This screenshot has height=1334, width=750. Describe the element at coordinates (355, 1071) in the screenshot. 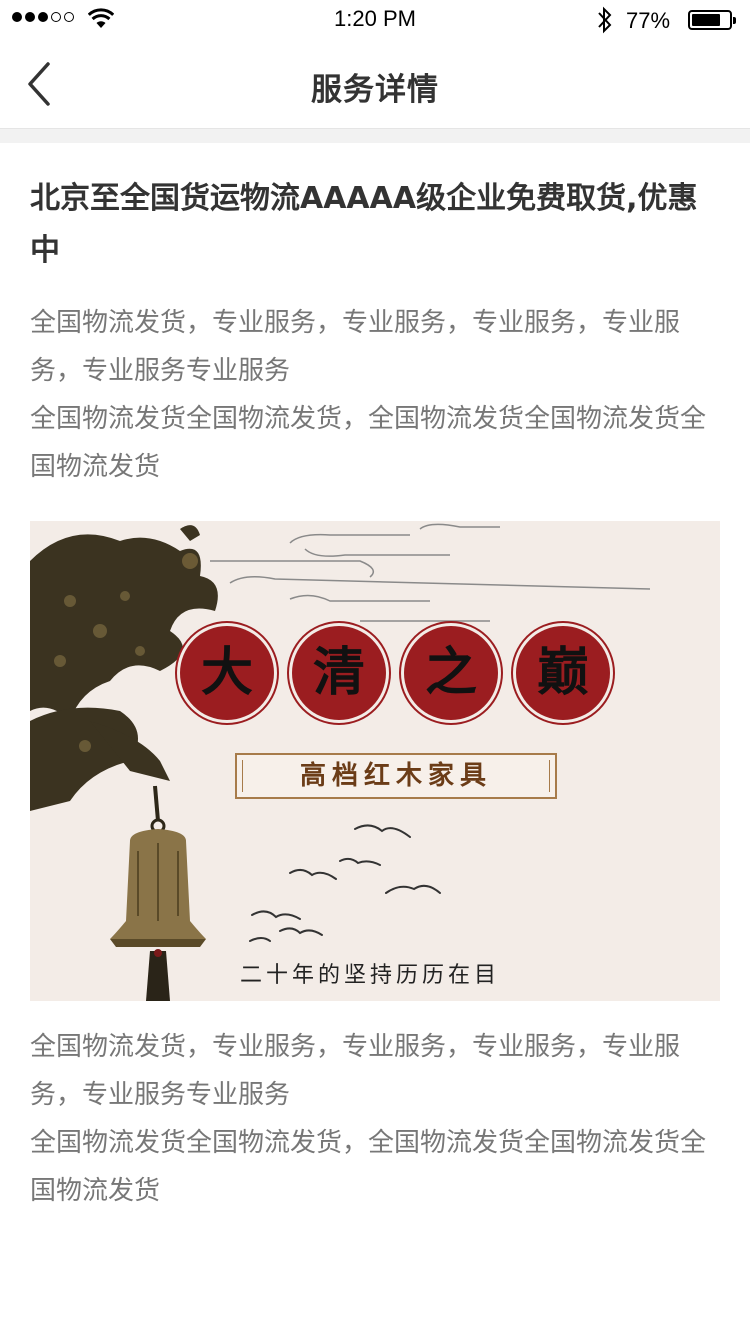

I see `outro-paragraph: 全国物流发货，专业服务，专业服务，专业服务，专业服务，专业服务专业服务` at that location.